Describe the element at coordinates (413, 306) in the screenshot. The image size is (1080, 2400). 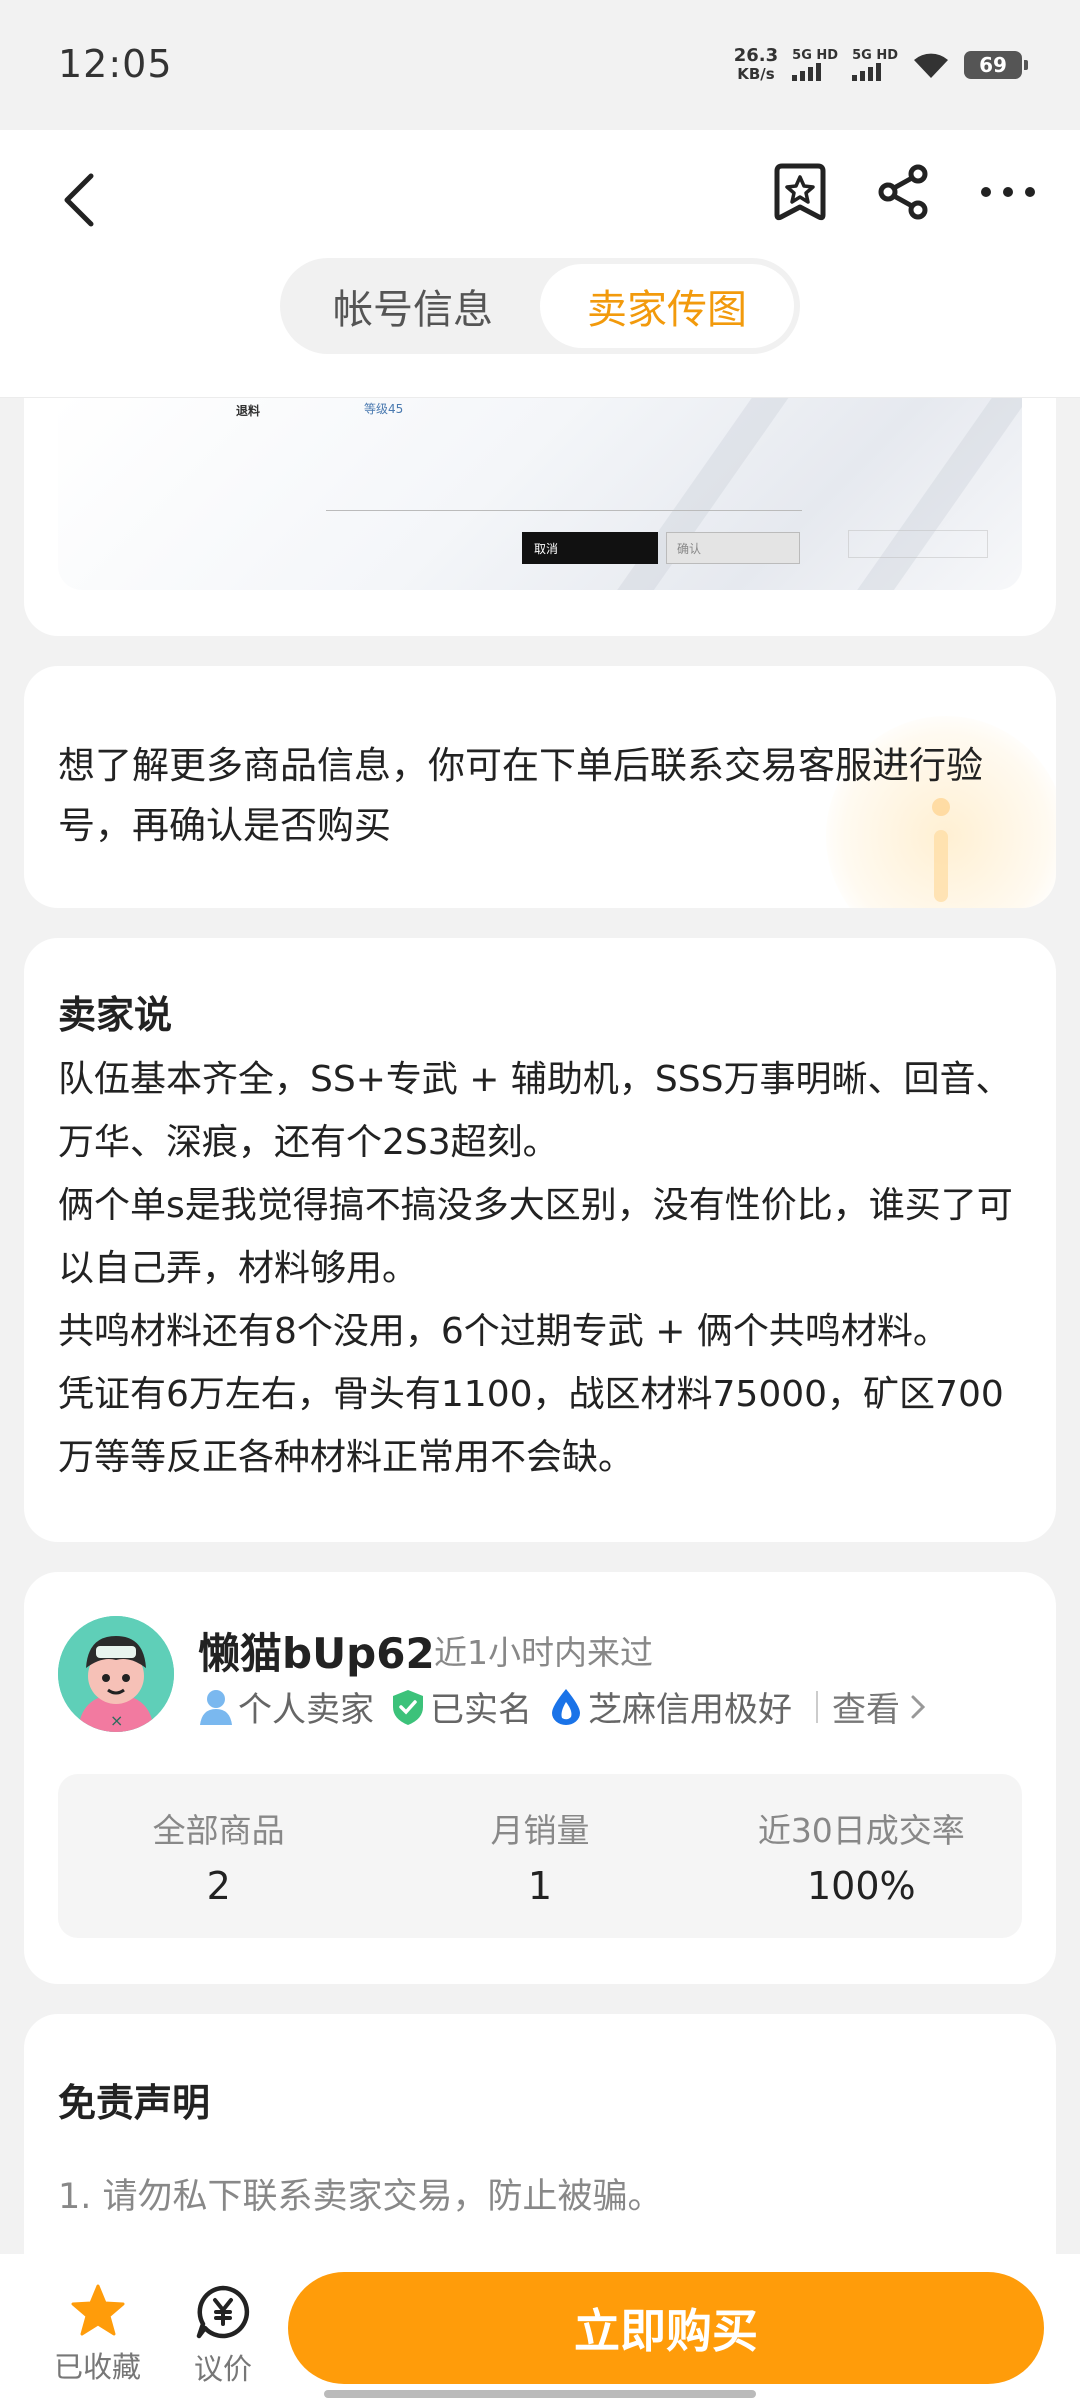
I see `tab-account-info: 帐号信息` at that location.